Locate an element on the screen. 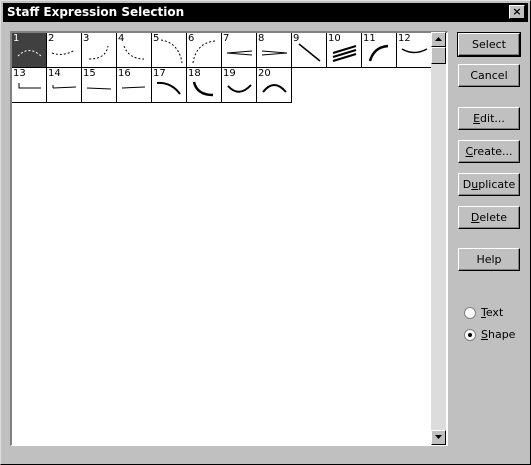  scroll-thumb is located at coordinates (438, 55).